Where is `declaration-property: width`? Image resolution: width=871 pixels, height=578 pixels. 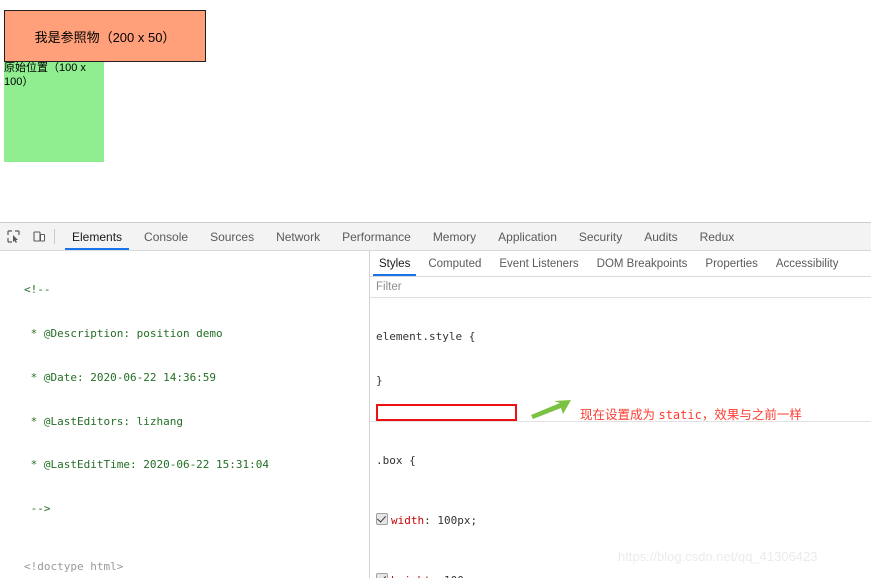 declaration-property: width is located at coordinates (408, 521).